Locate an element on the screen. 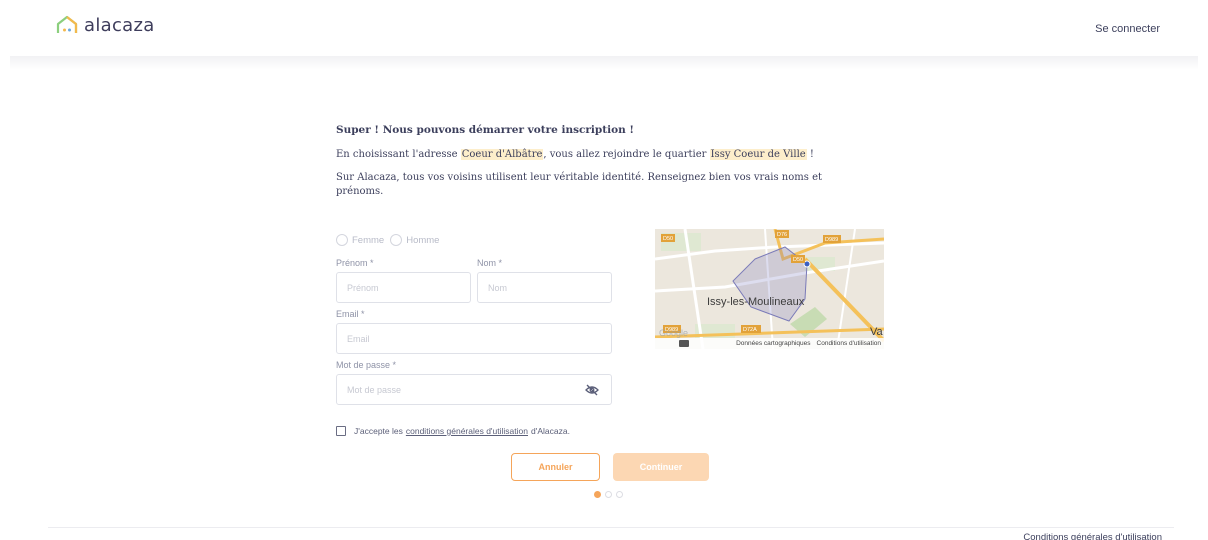 This screenshot has width=1208, height=540. terms-prefix: J'accepte les is located at coordinates (378, 431).